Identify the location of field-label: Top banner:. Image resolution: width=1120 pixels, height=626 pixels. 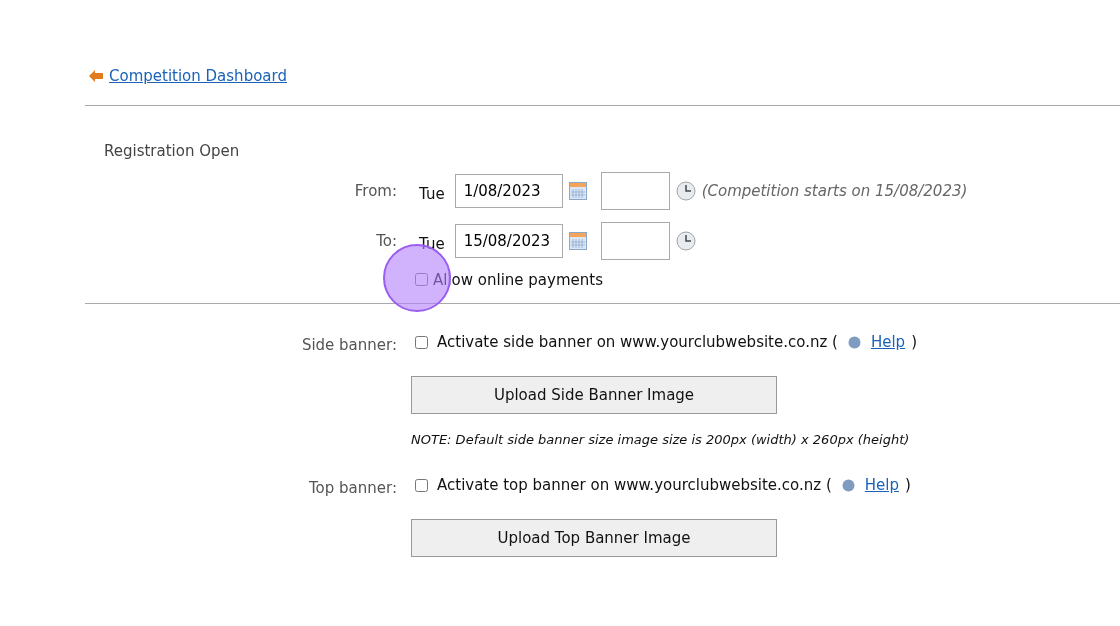
(352, 487).